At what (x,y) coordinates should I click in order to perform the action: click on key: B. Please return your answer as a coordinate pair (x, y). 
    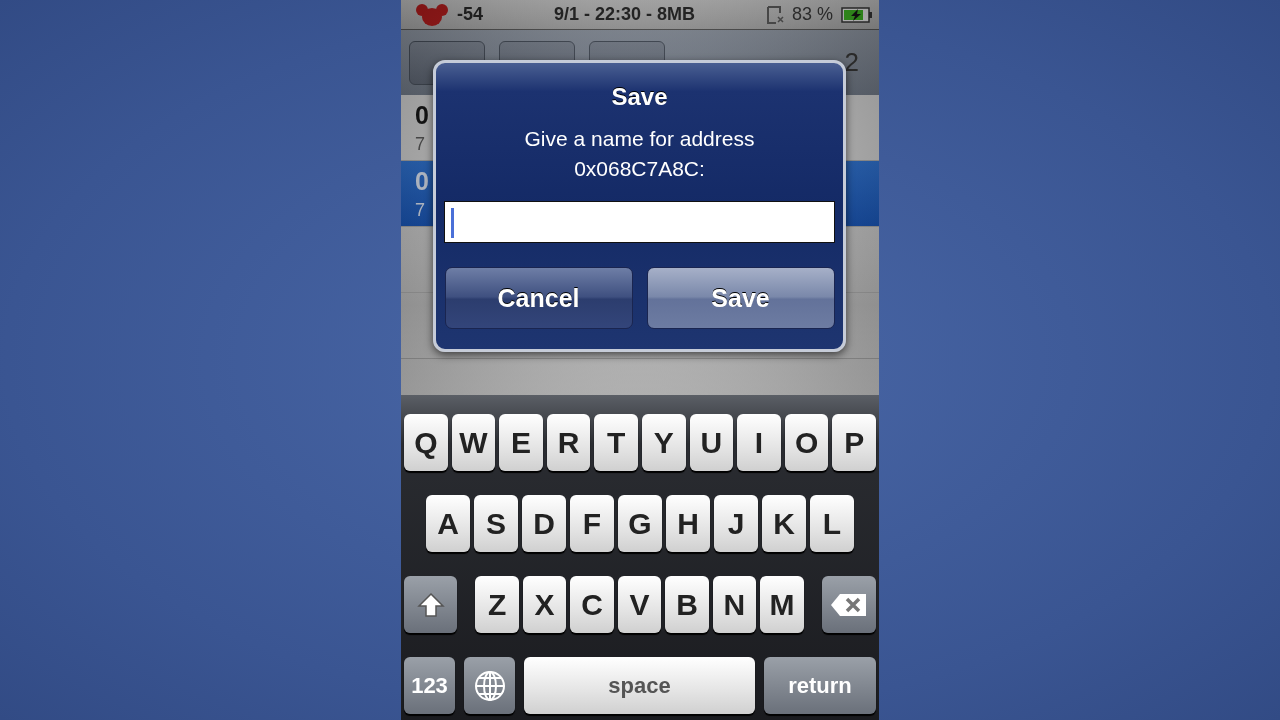
    Looking at the image, I should click on (687, 604).